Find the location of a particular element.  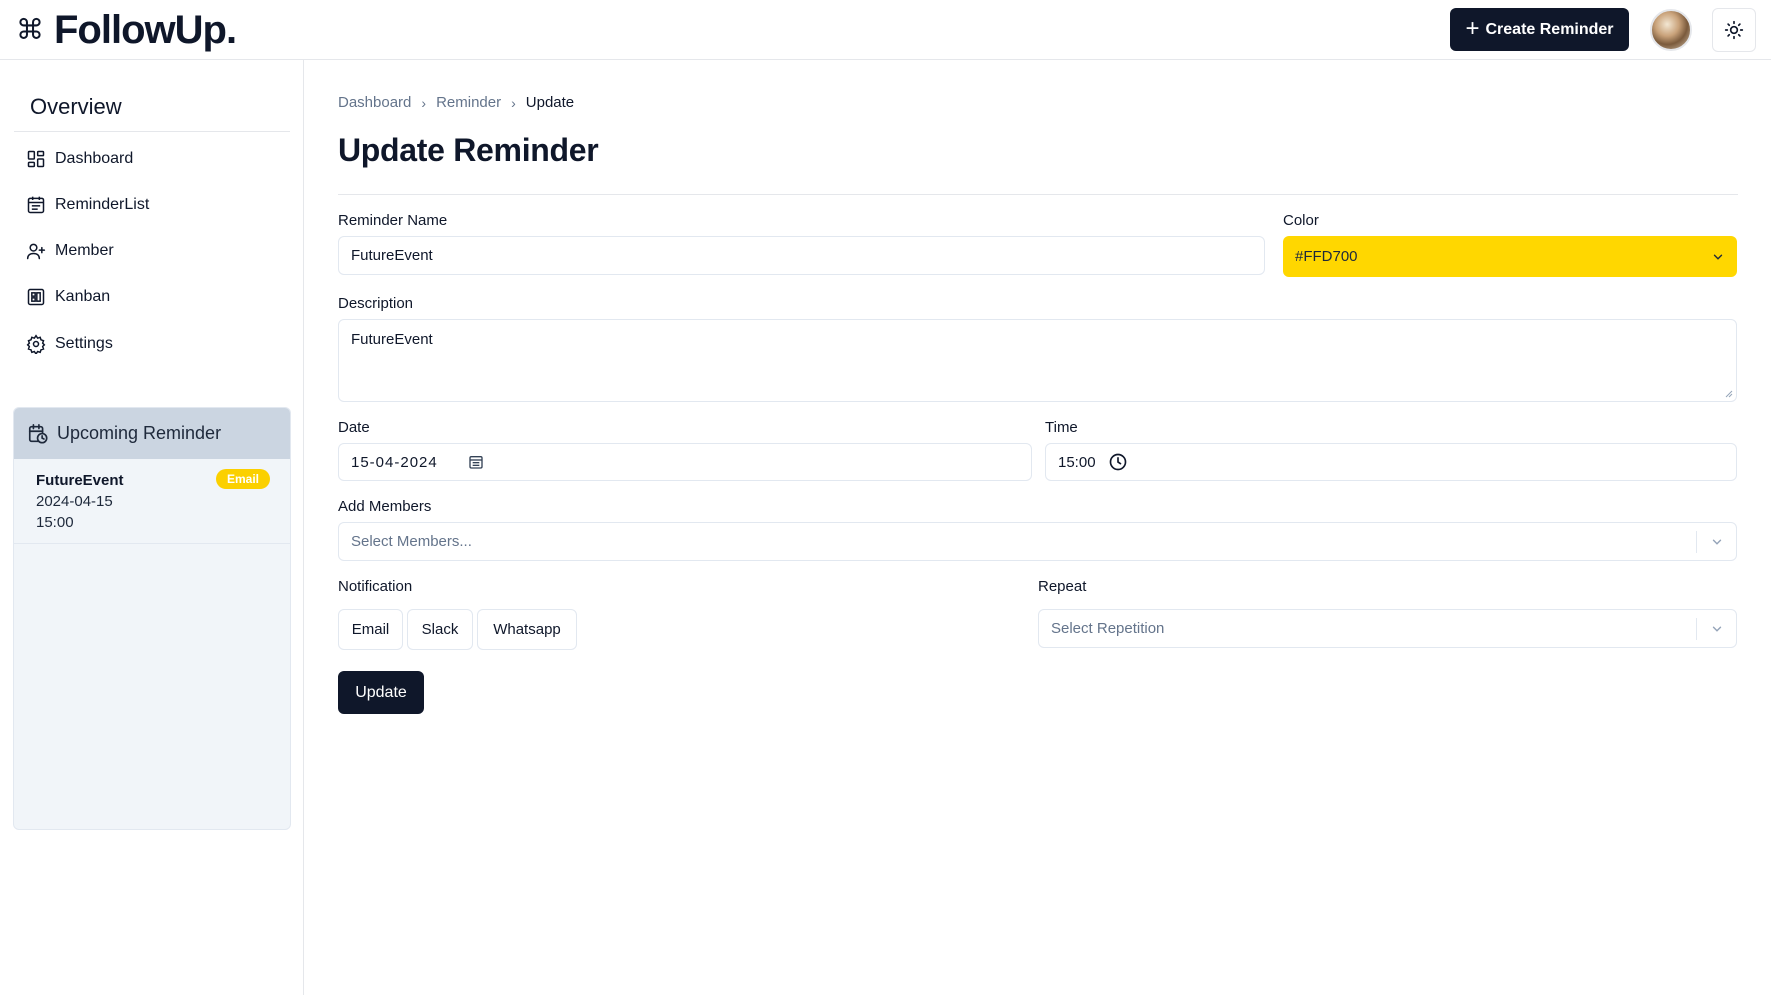

update-button: Update is located at coordinates (381, 692).